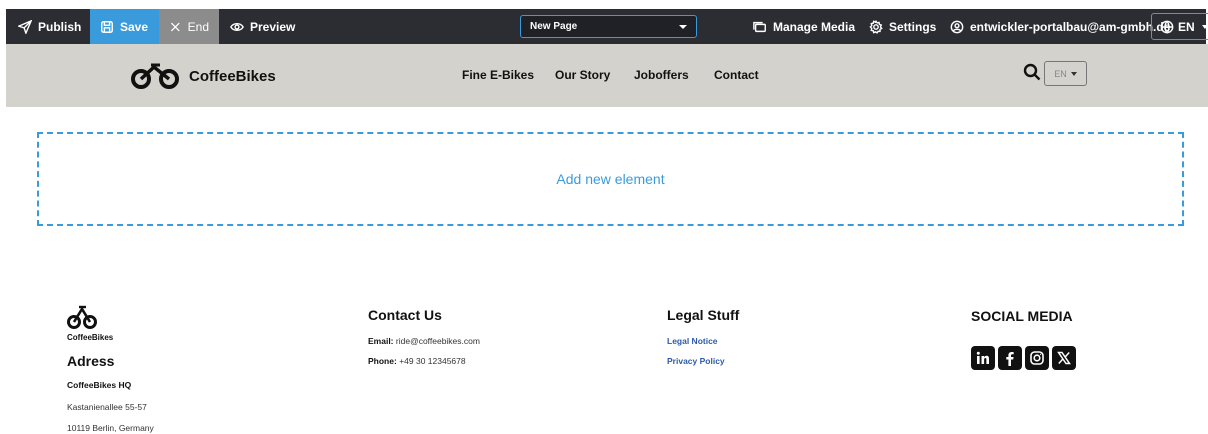  I want to click on manage-media-button: Manage Media, so click(804, 26).